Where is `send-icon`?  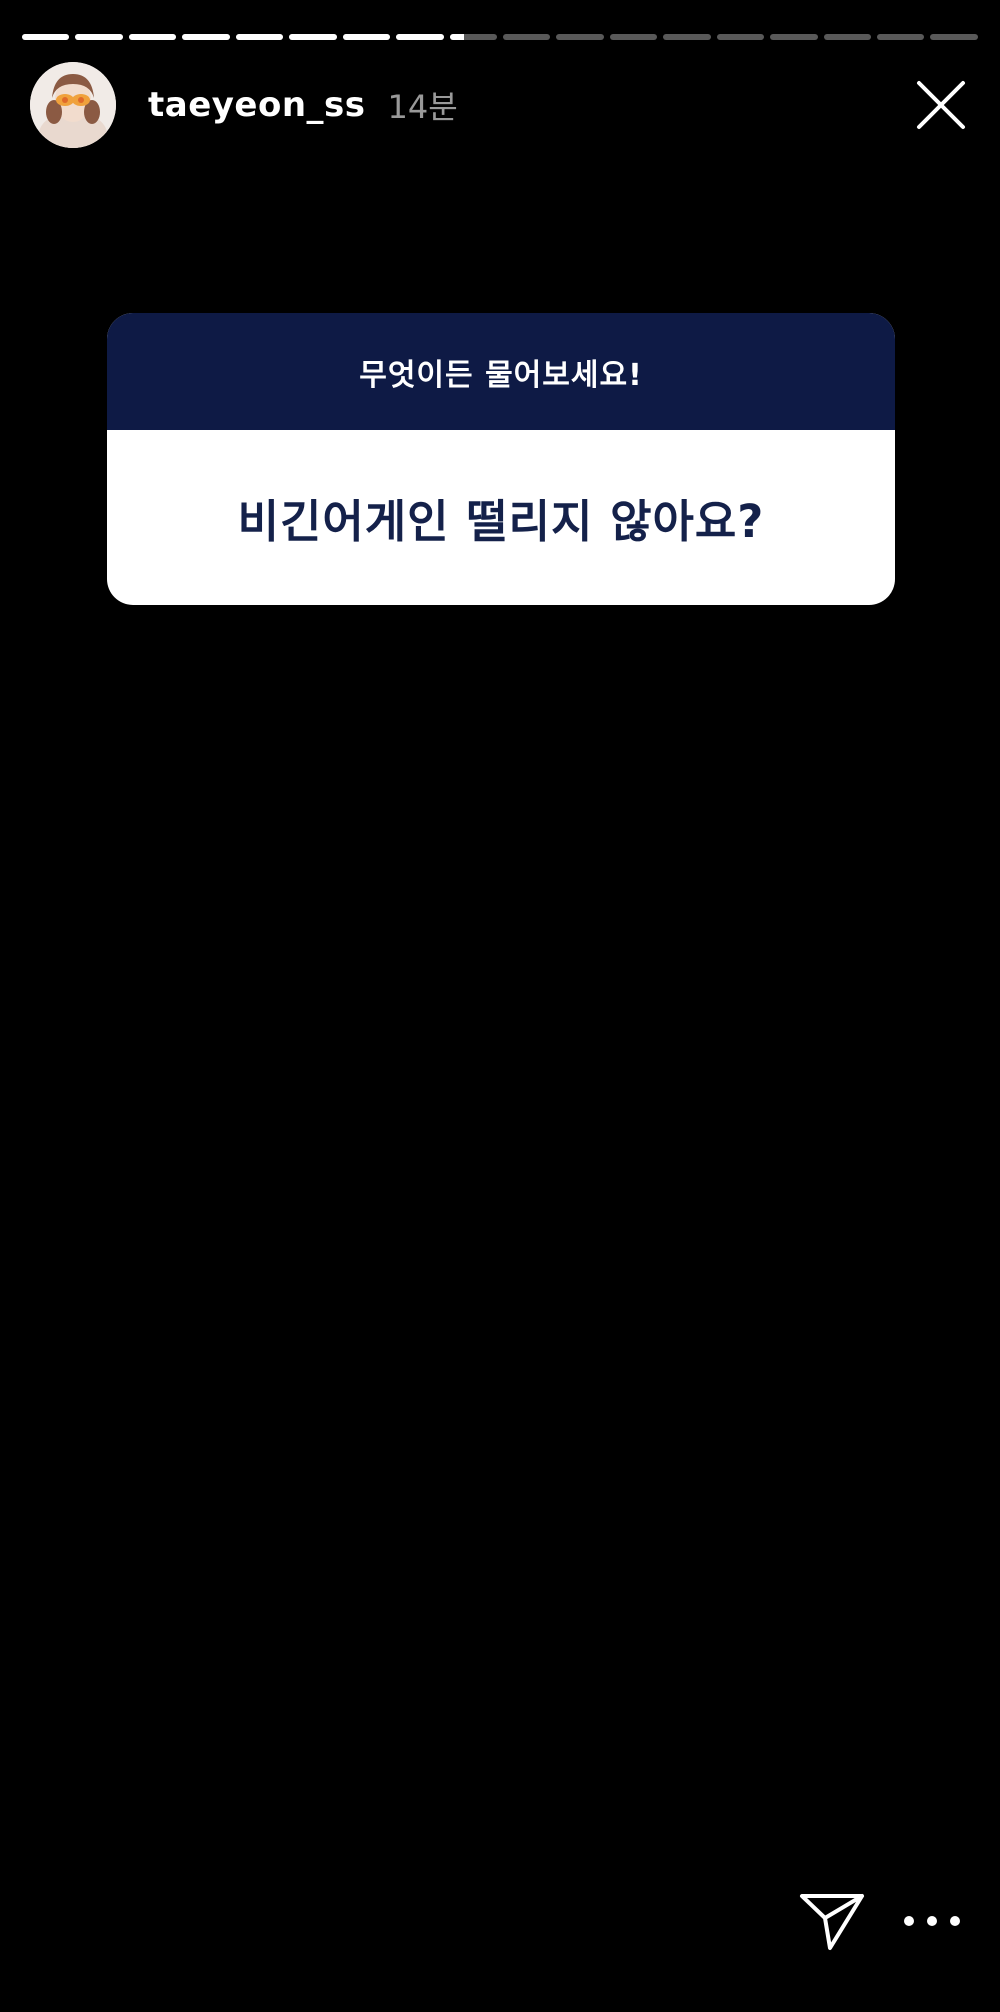
send-icon is located at coordinates (832, 1922).